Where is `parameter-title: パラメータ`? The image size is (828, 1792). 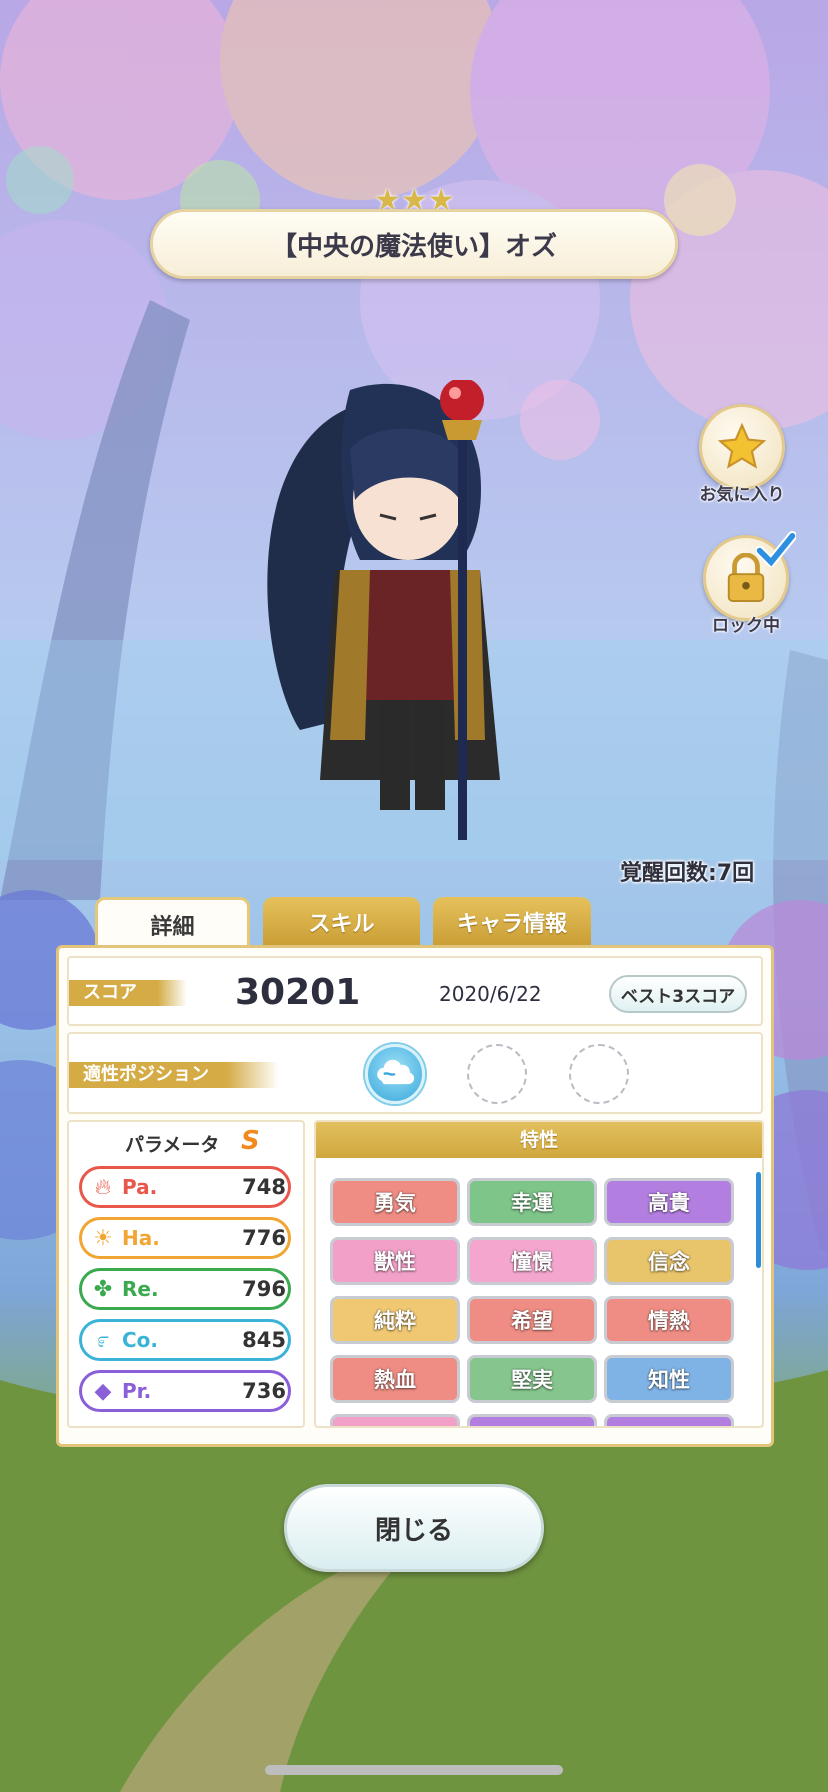 parameter-title: パラメータ is located at coordinates (172, 1145).